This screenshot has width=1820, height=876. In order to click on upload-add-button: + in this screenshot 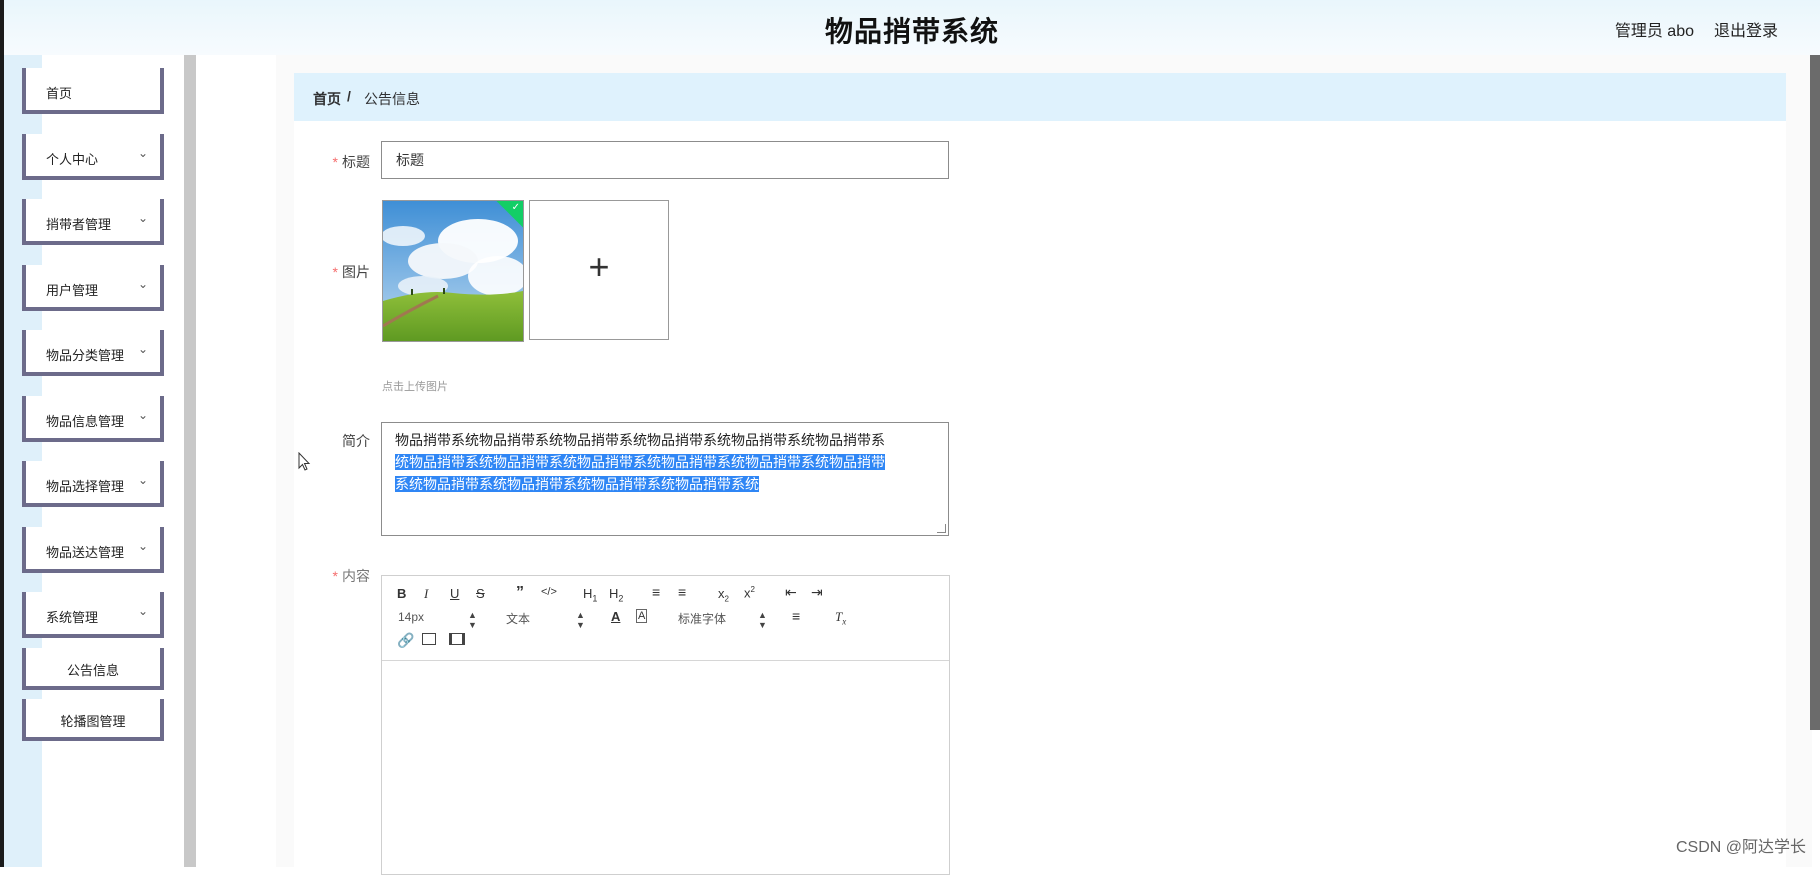, I will do `click(599, 270)`.